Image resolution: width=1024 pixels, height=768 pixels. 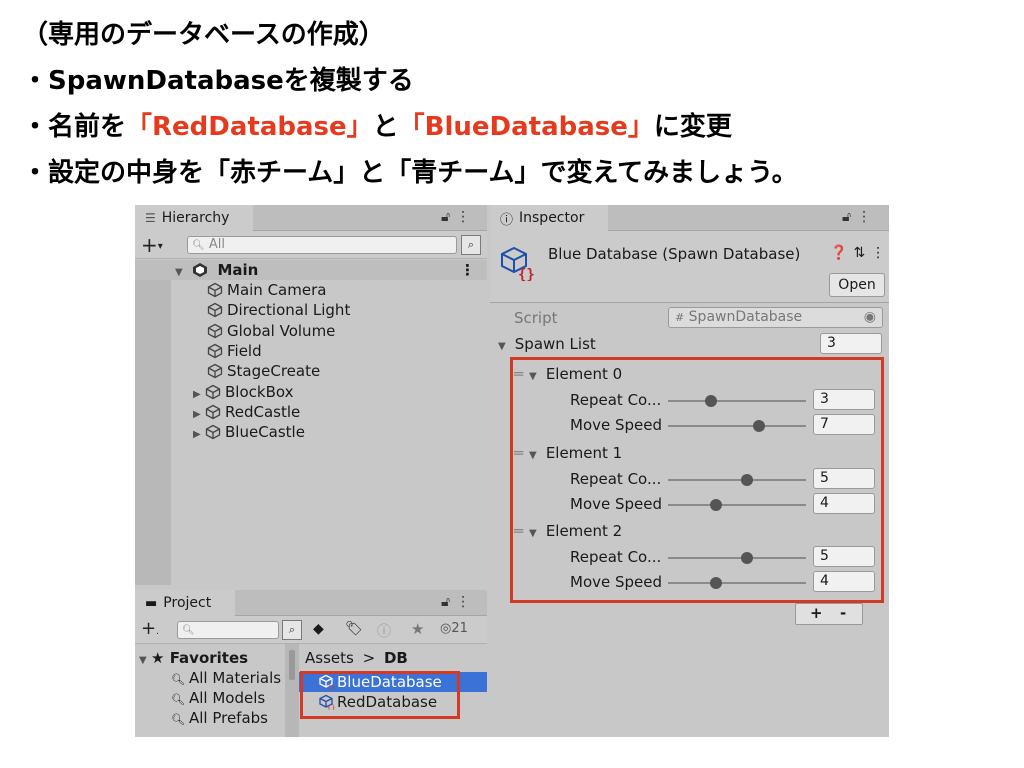 I want to click on hierarchy-item: StageCreate, so click(x=311, y=371).